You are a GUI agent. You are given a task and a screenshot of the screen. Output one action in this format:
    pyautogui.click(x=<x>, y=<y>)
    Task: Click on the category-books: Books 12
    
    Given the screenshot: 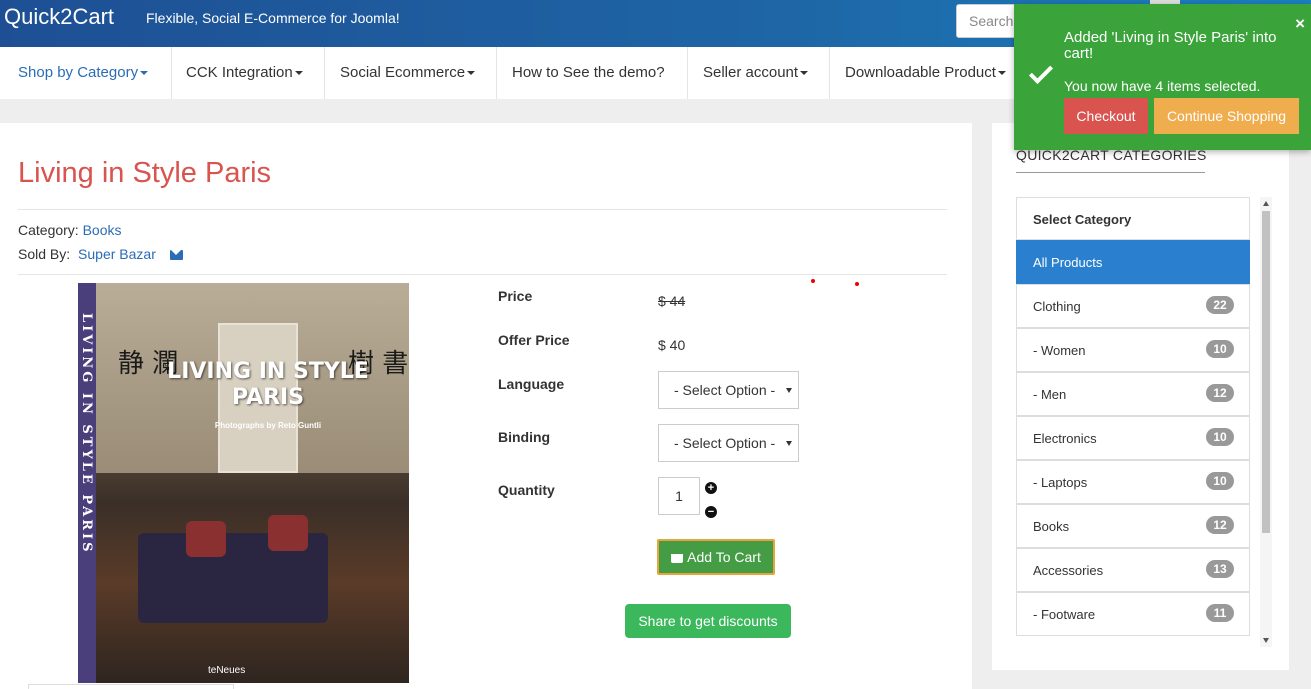 What is the action you would take?
    pyautogui.click(x=1133, y=526)
    